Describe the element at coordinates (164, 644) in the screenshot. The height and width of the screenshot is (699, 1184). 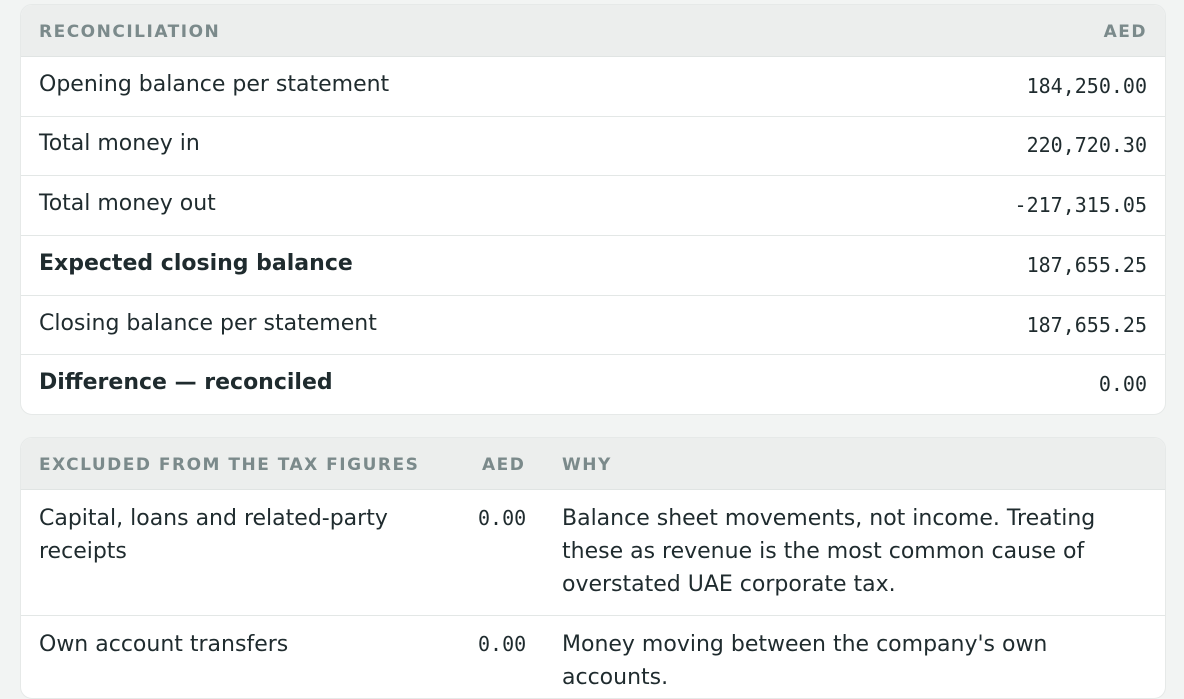
I see `row-label: Own account transfers` at that location.